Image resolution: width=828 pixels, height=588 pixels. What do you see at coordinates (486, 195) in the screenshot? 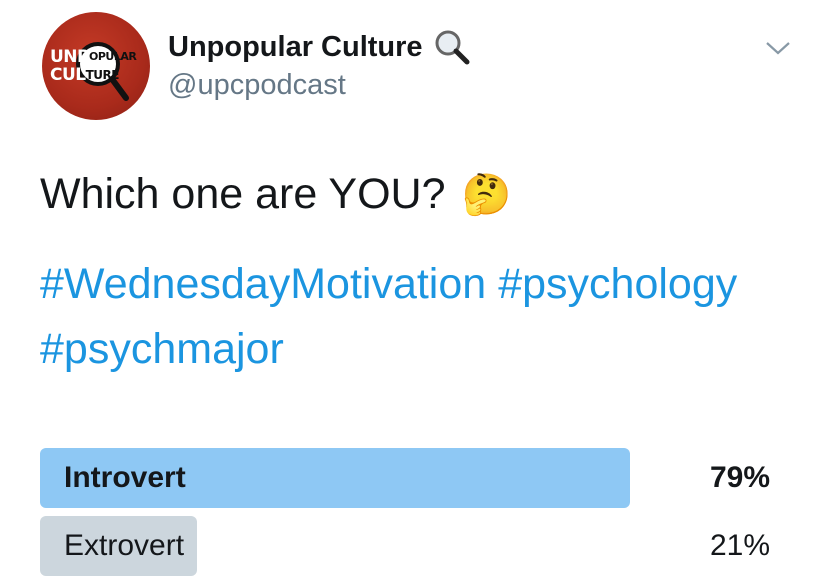
I see `thinking-face-emoji: 🤔` at bounding box center [486, 195].